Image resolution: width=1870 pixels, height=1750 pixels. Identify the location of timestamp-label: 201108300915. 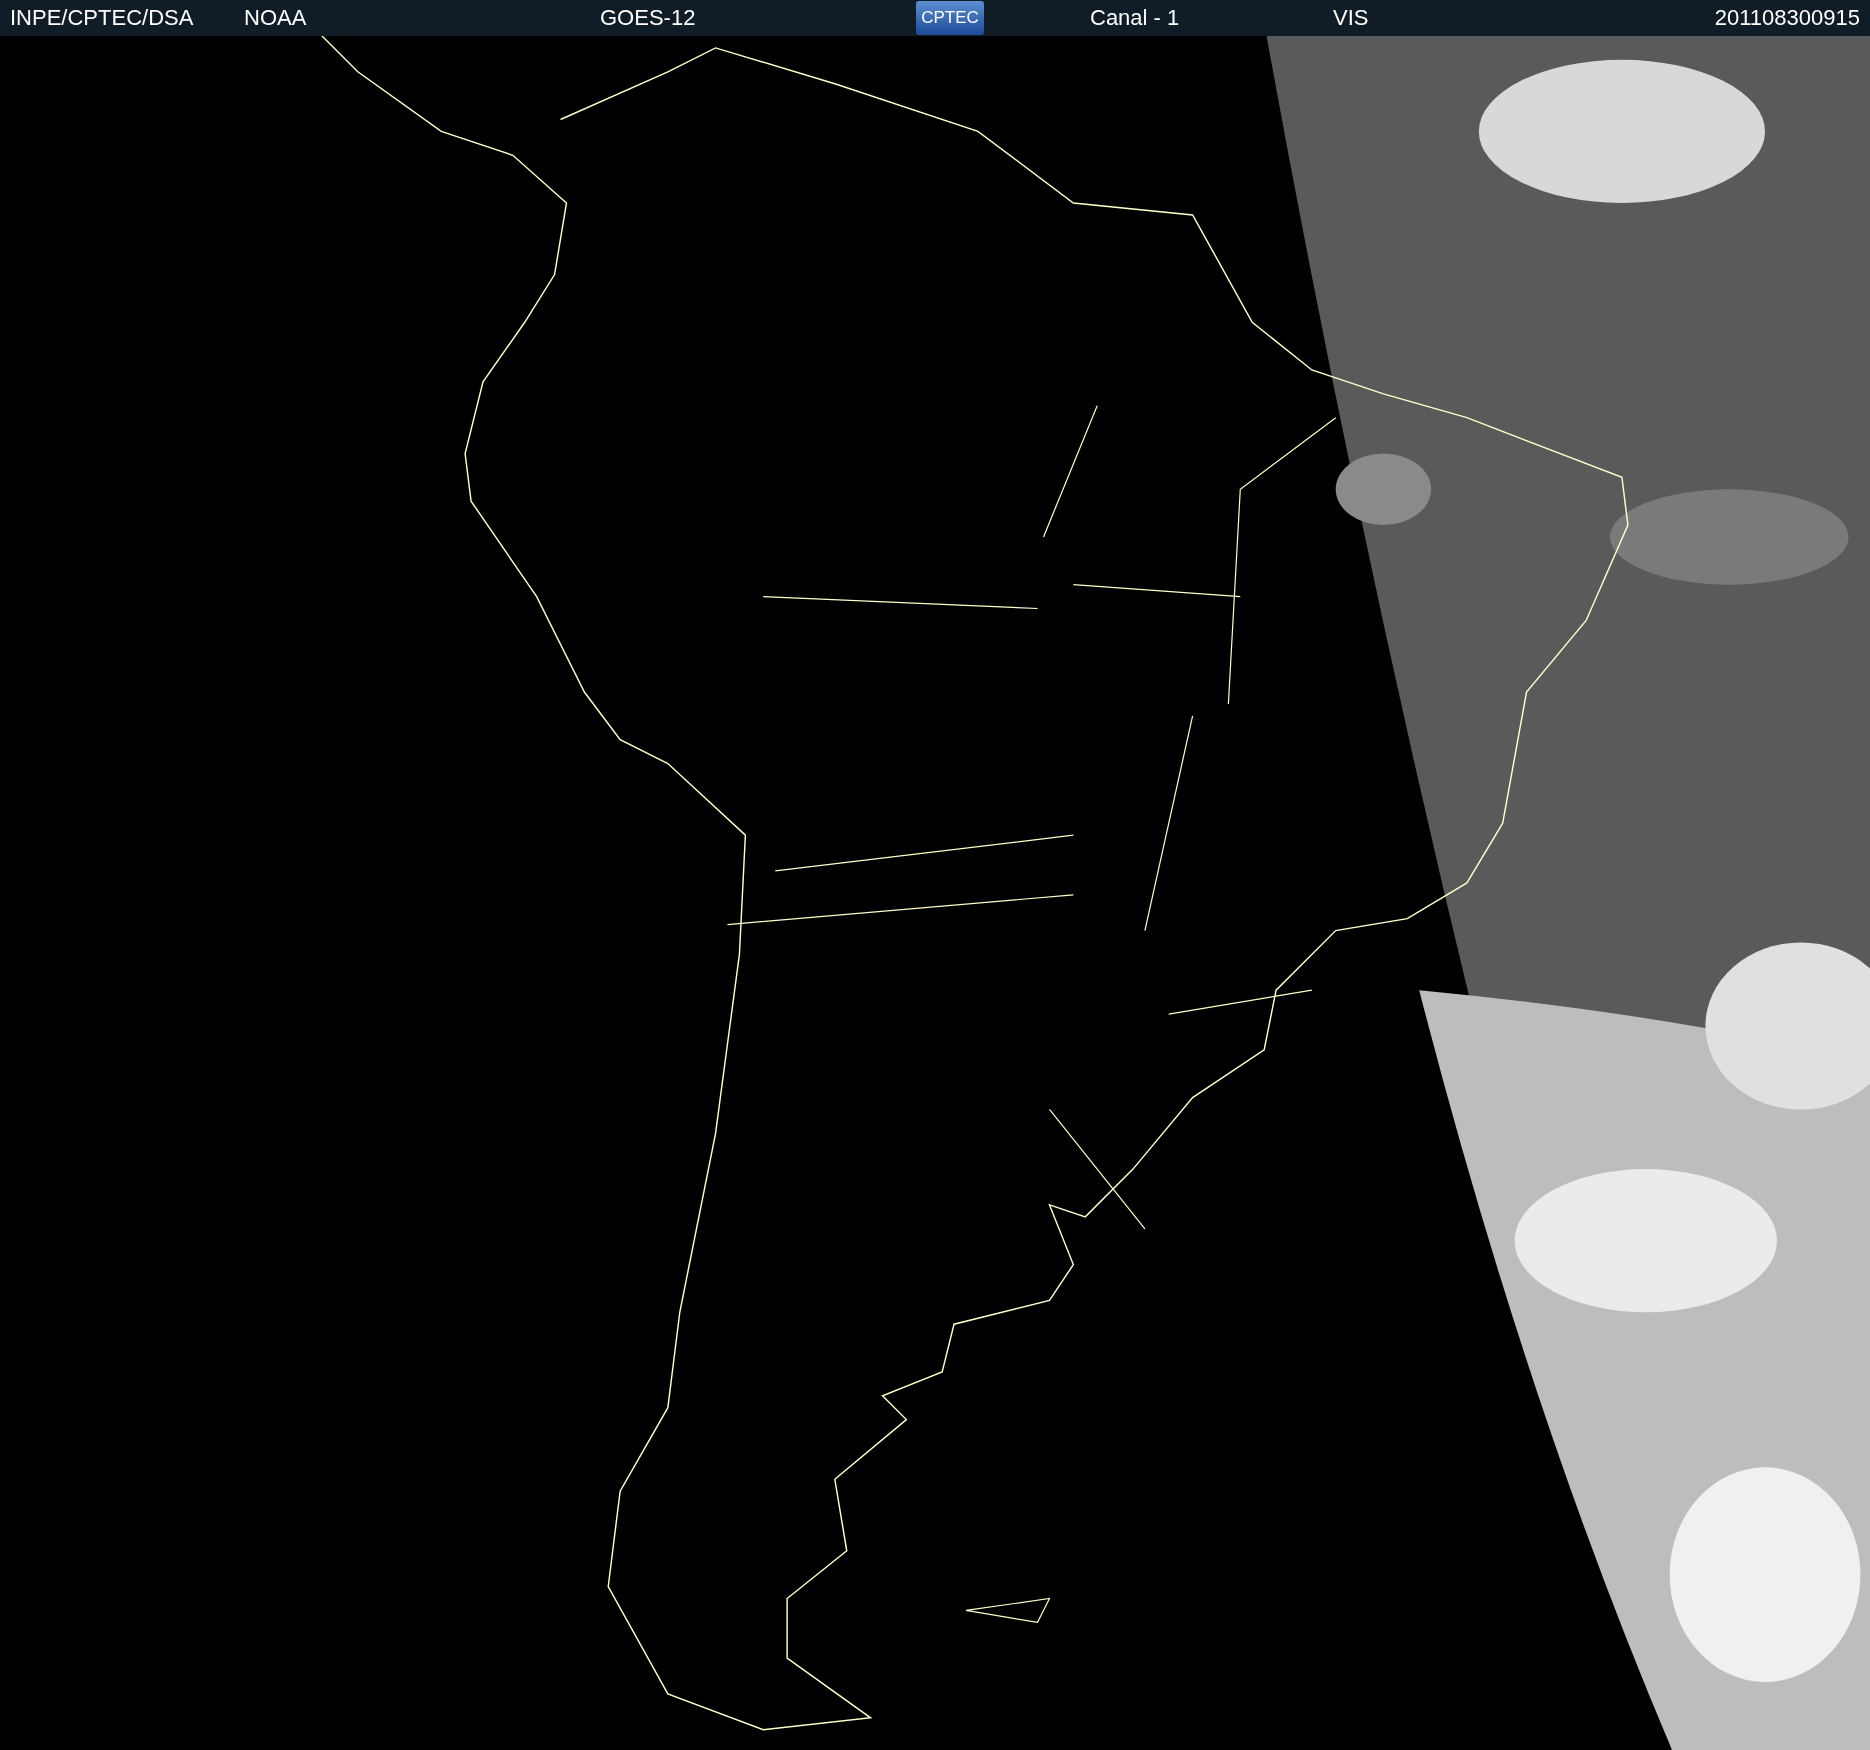
(1787, 18).